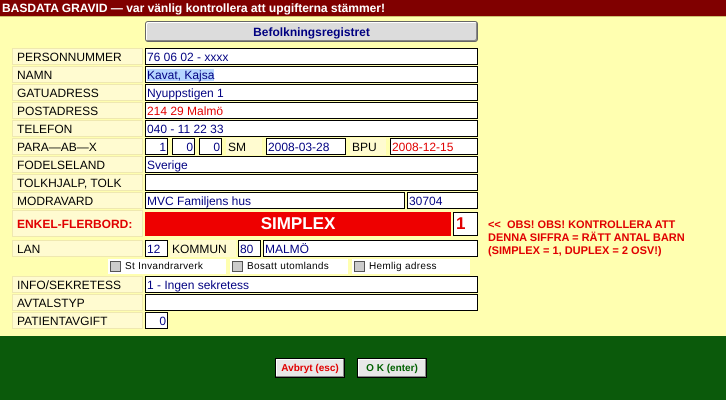 The image size is (726, 400). Describe the element at coordinates (77, 223) in the screenshot. I see `field-label: ENKEL-FLERBORD:` at that location.